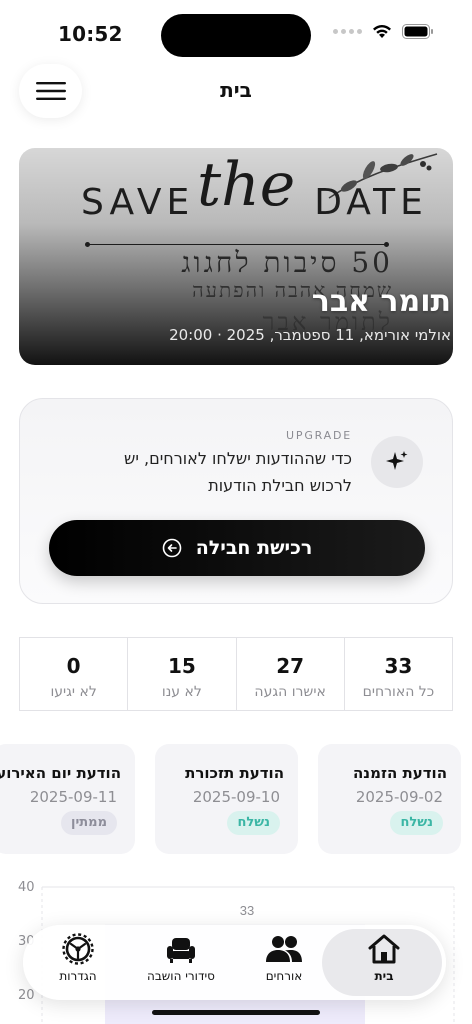 The image size is (472, 1024). Describe the element at coordinates (78, 976) in the screenshot. I see `nav-label: הגדרות` at that location.